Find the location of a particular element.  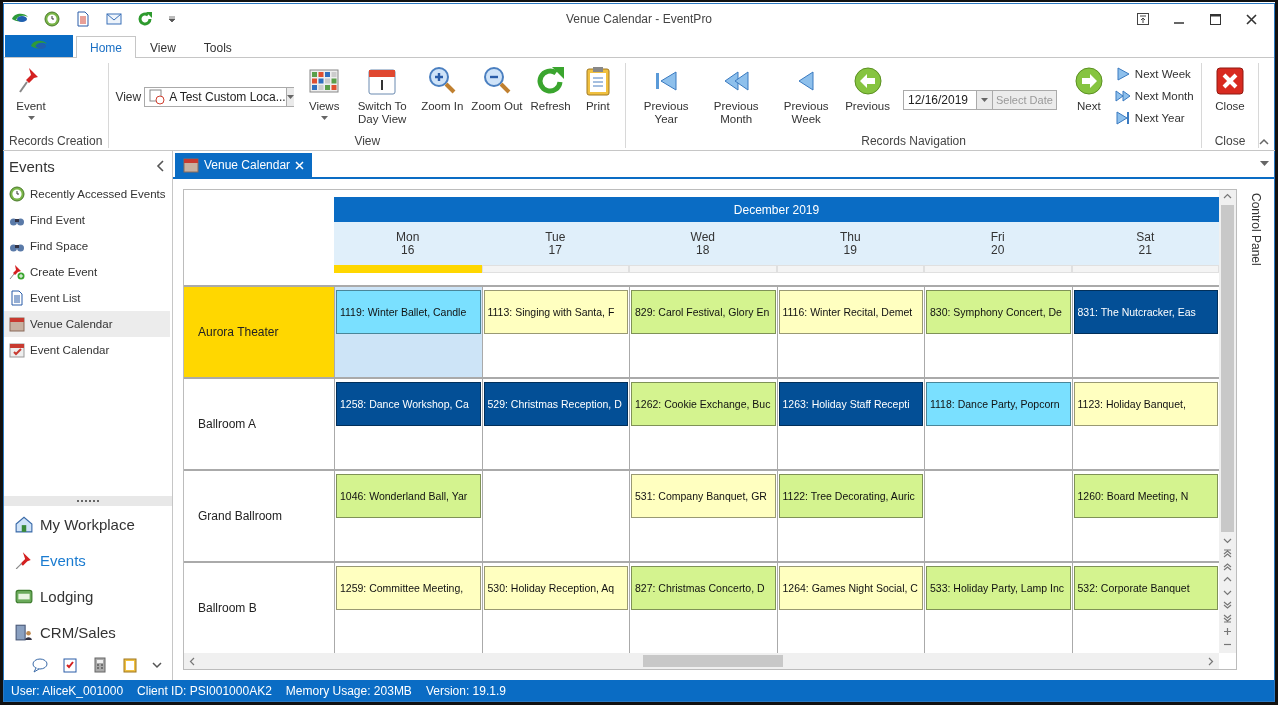

envelope-icon is located at coordinates (114, 19).